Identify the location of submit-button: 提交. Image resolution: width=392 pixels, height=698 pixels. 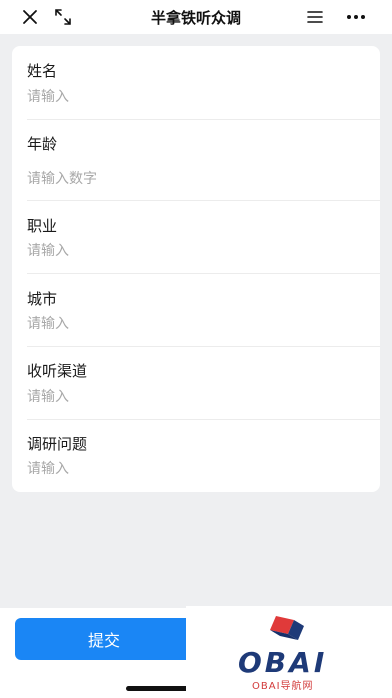
(104, 639).